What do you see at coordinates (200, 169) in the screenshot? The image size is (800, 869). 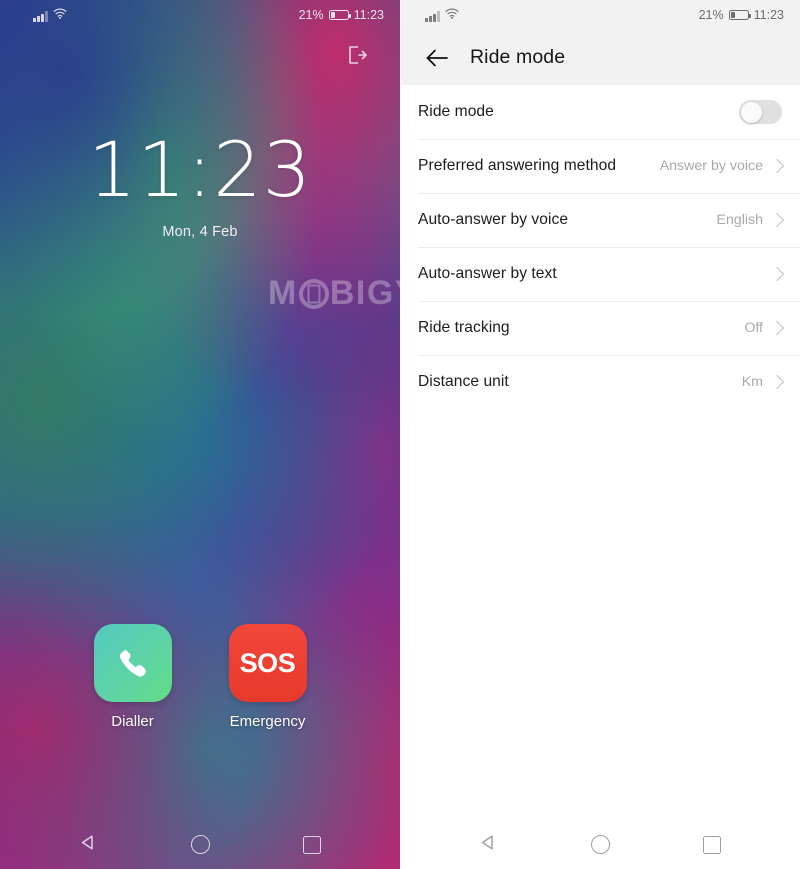 I see `clock-time: 11:23` at bounding box center [200, 169].